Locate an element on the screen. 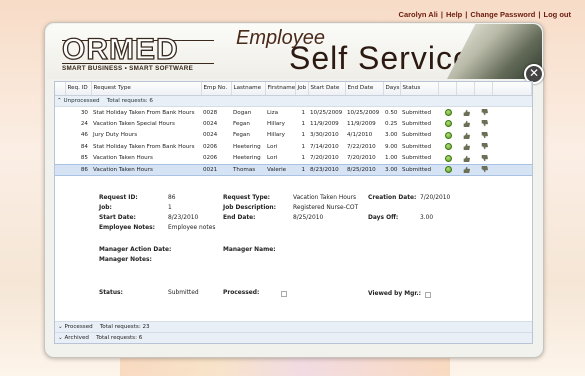 This screenshot has width=585, height=376. detail-end-date: 8/25/2010 is located at coordinates (308, 218).